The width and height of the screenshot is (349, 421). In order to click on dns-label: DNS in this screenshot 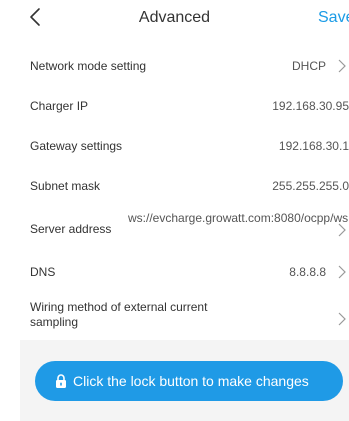, I will do `click(43, 272)`.